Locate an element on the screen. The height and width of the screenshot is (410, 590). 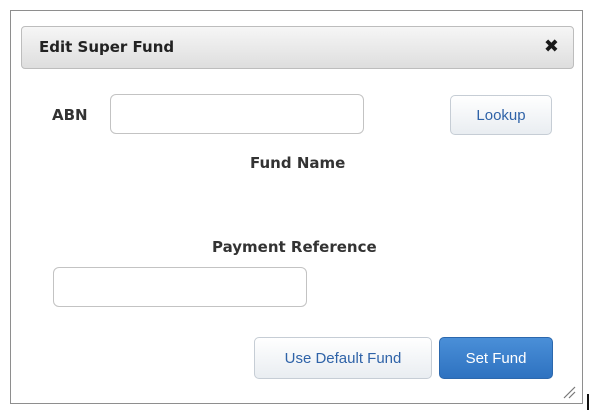
window-edge-mark is located at coordinates (588, 402).